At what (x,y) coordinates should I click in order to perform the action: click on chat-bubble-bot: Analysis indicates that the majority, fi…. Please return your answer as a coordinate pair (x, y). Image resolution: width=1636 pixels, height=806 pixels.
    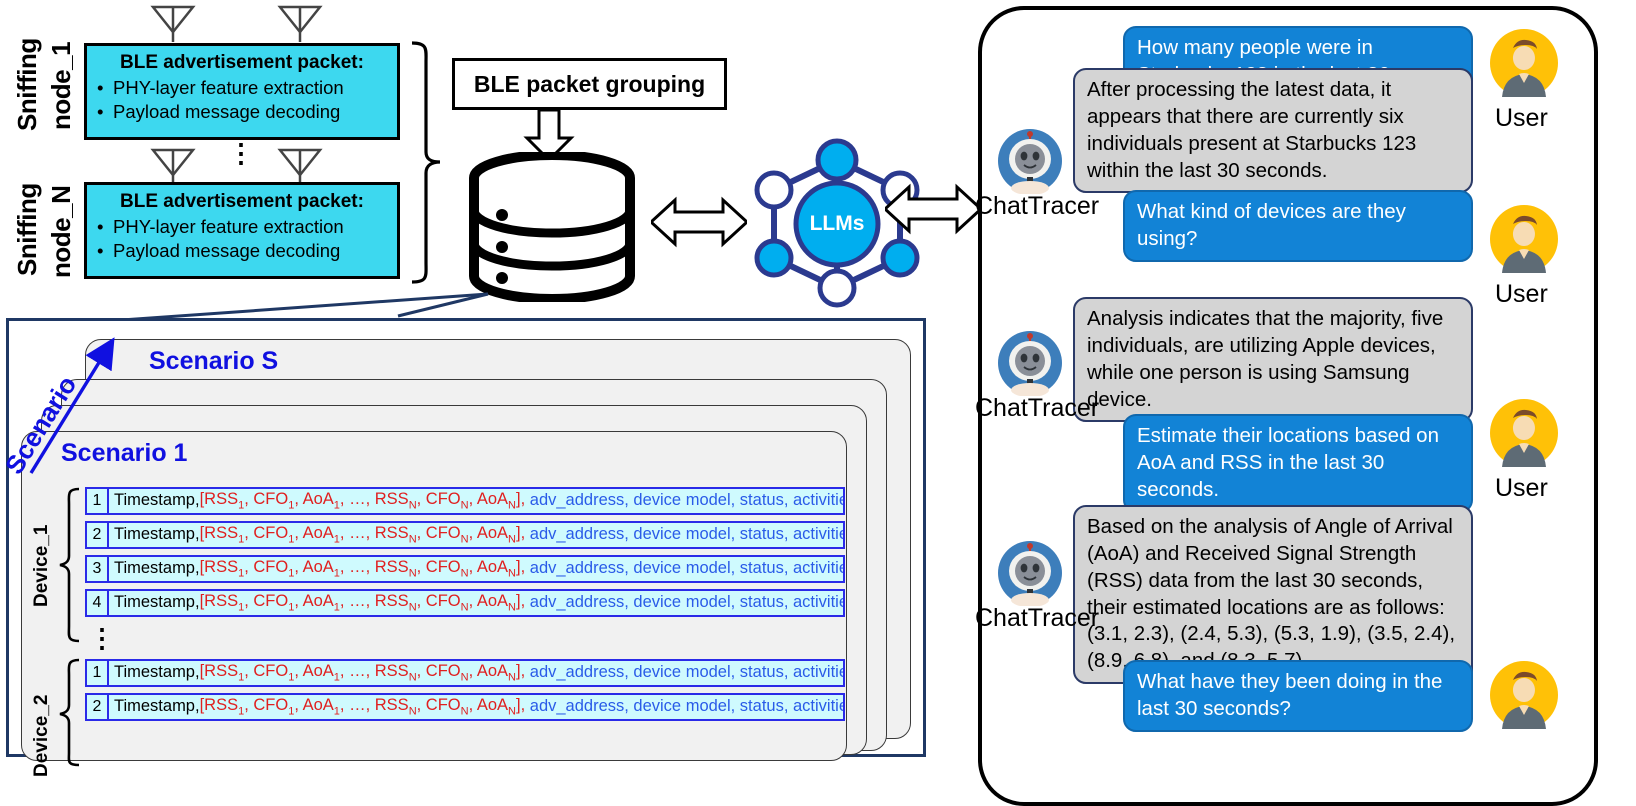
    Looking at the image, I should click on (1273, 360).